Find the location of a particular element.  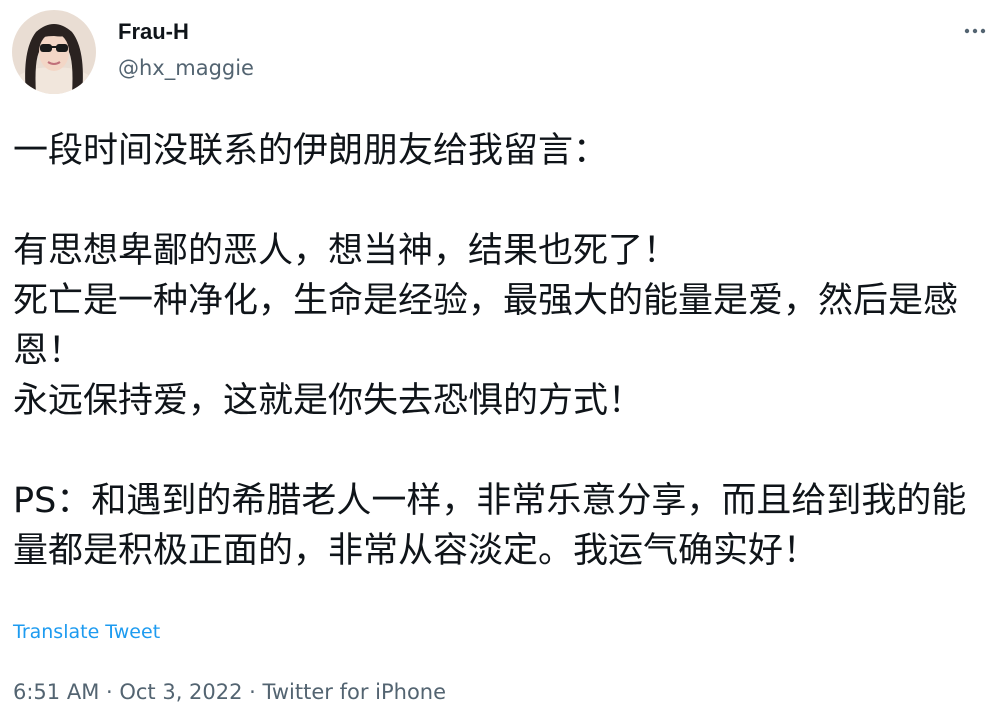

tweet-line: 死亡是一种净化，生命是经验，最强大的能量是爱，然后是感恩！ is located at coordinates (486, 326).